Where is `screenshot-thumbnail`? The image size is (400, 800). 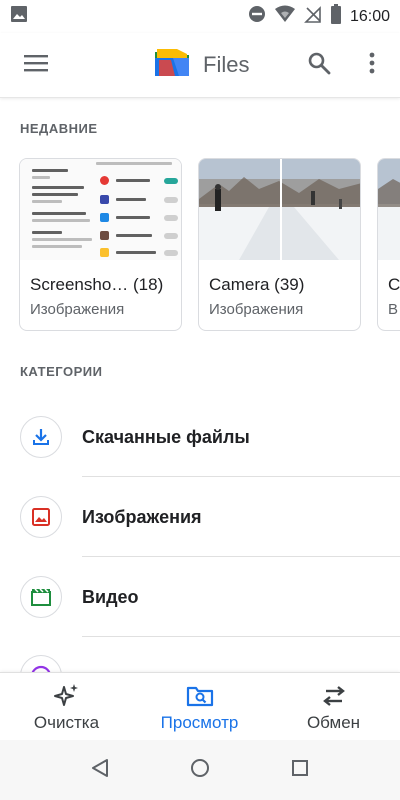 screenshot-thumbnail is located at coordinates (100, 209).